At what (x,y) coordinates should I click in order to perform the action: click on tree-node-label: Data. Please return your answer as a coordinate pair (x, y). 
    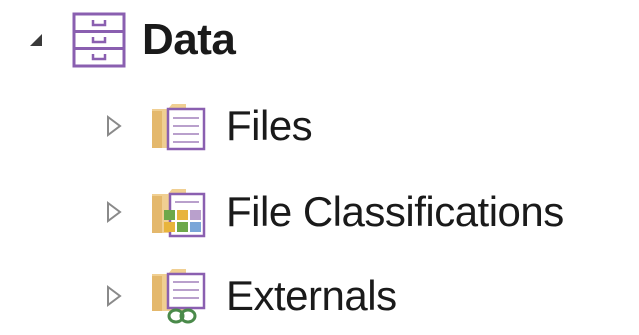
    Looking at the image, I should click on (189, 39).